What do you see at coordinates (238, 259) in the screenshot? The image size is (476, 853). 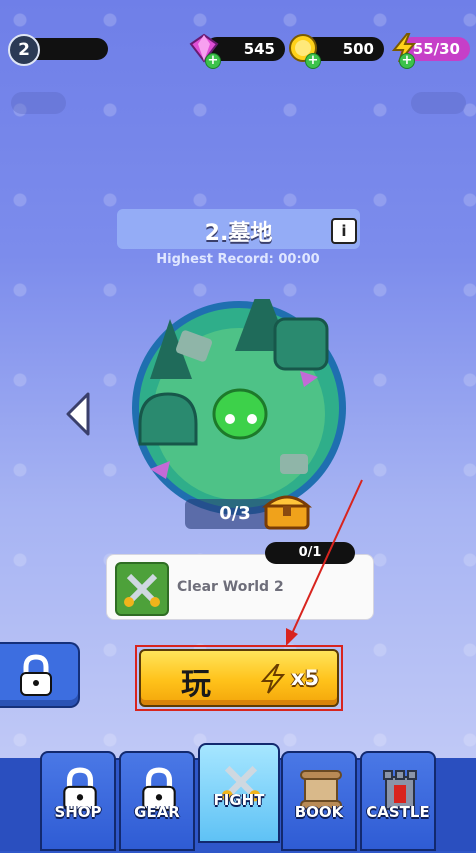 I see `highest-record: Highest Record: 00:00` at bounding box center [238, 259].